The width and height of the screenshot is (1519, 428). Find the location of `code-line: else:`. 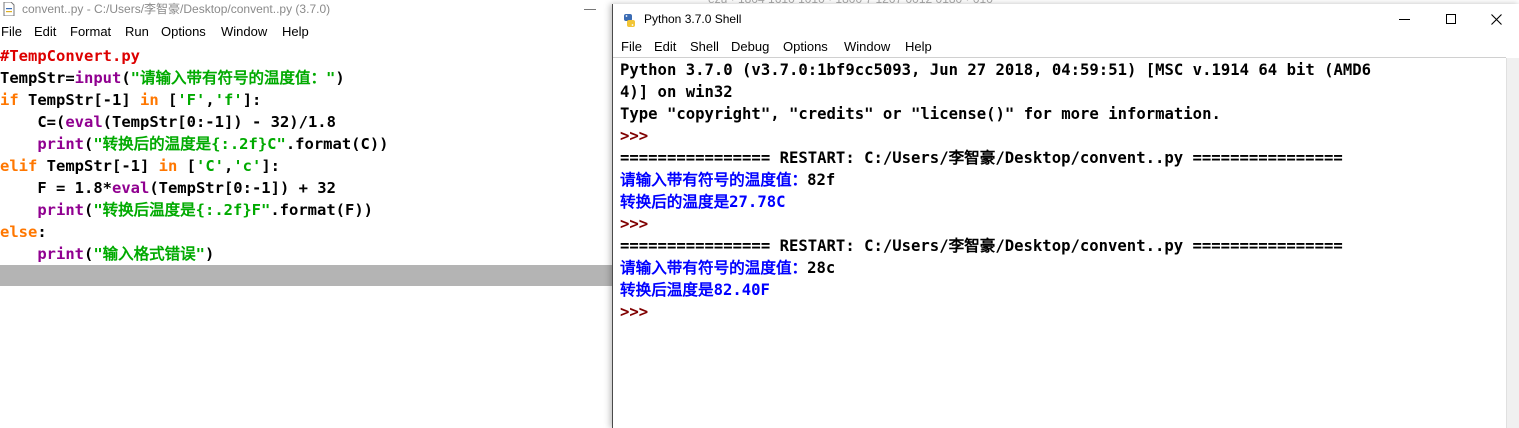

code-line: else: is located at coordinates (23, 232).